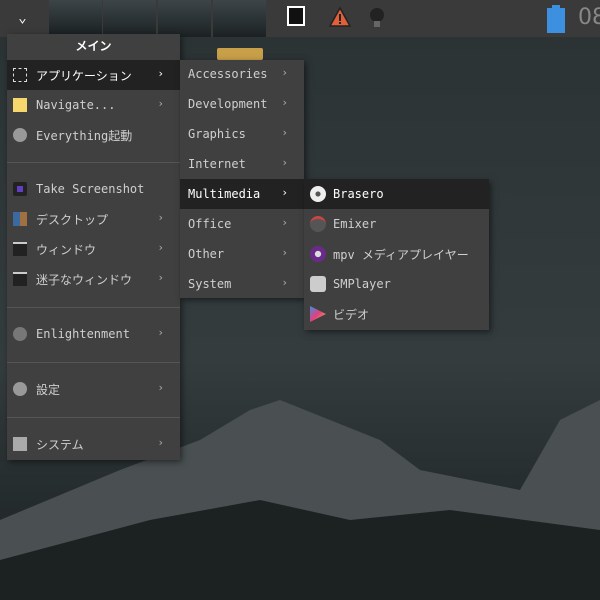 Image resolution: width=600 pixels, height=600 pixels. Describe the element at coordinates (355, 224) in the screenshot. I see `menu-item-label: Emixer` at that location.